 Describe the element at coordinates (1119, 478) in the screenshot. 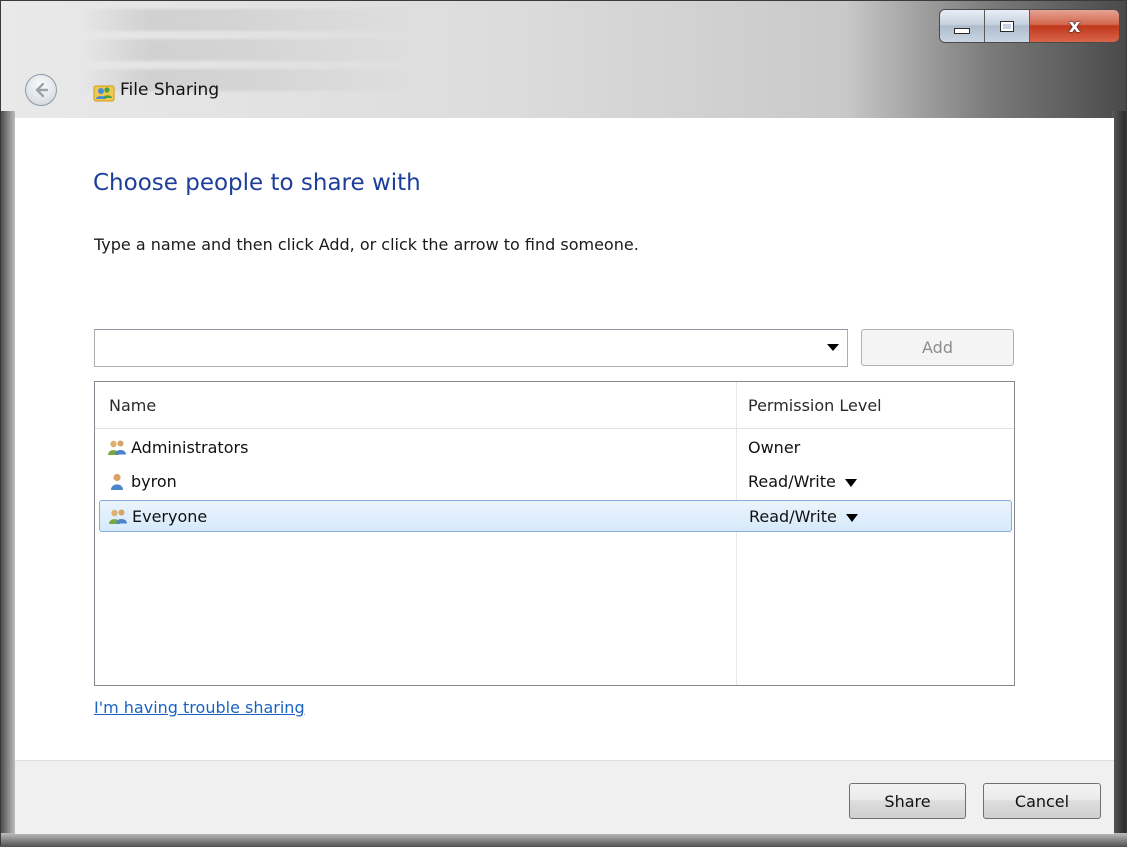

I see `window-frame-right` at that location.